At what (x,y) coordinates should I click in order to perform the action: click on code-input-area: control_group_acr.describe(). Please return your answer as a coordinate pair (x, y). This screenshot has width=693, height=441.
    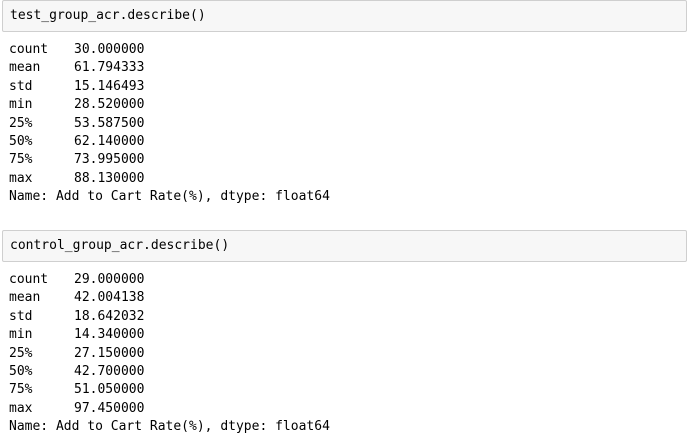
    Looking at the image, I should click on (344, 246).